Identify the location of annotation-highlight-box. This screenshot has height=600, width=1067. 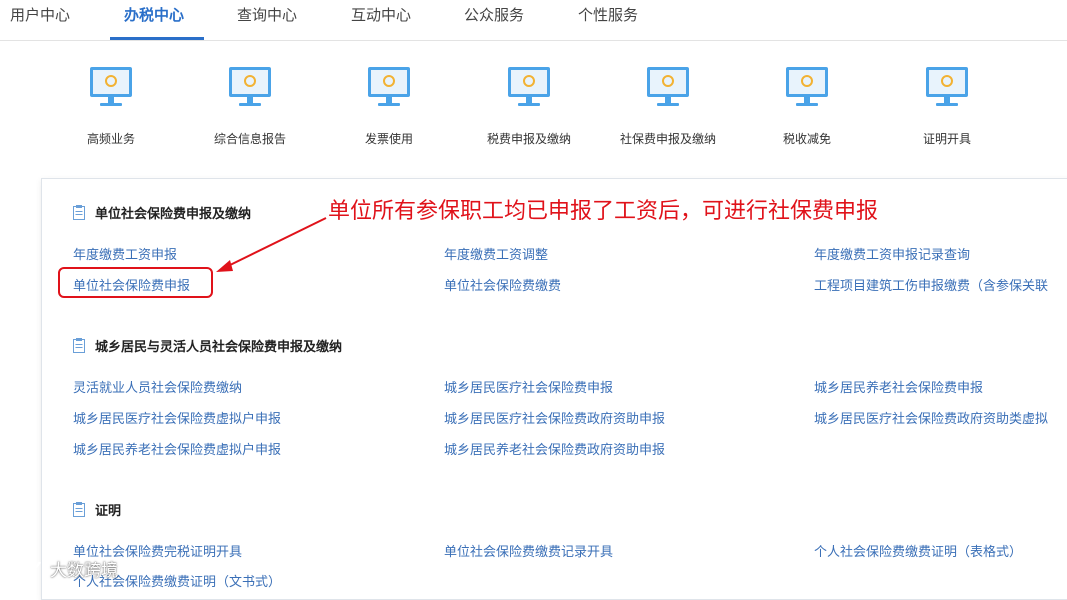
(135, 282).